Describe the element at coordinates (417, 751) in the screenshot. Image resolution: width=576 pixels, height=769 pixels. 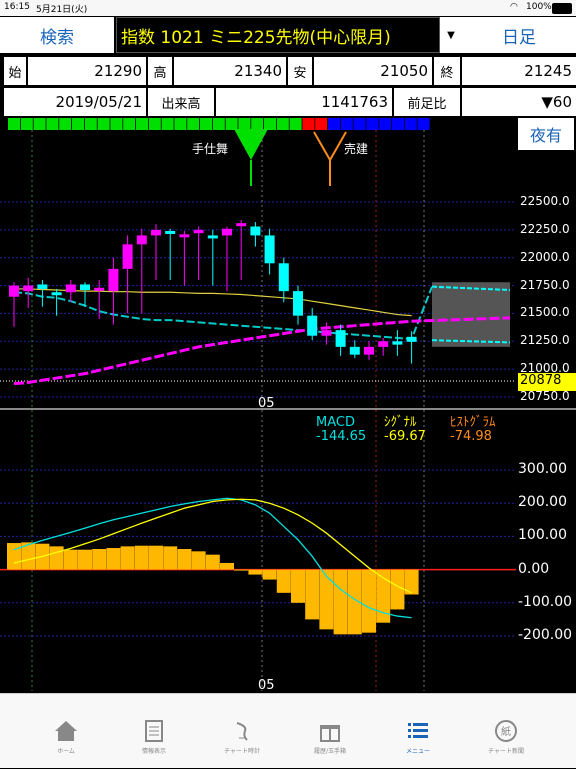
I see `tab-label-menu: メニュー` at that location.